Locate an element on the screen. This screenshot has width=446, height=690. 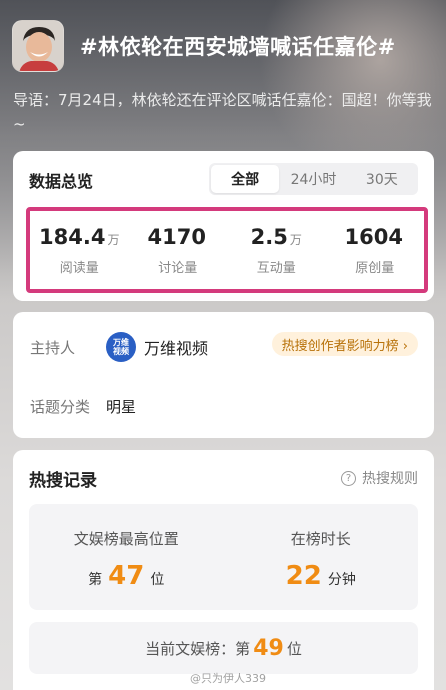
record-title: 热搜记录 is located at coordinates (63, 481).